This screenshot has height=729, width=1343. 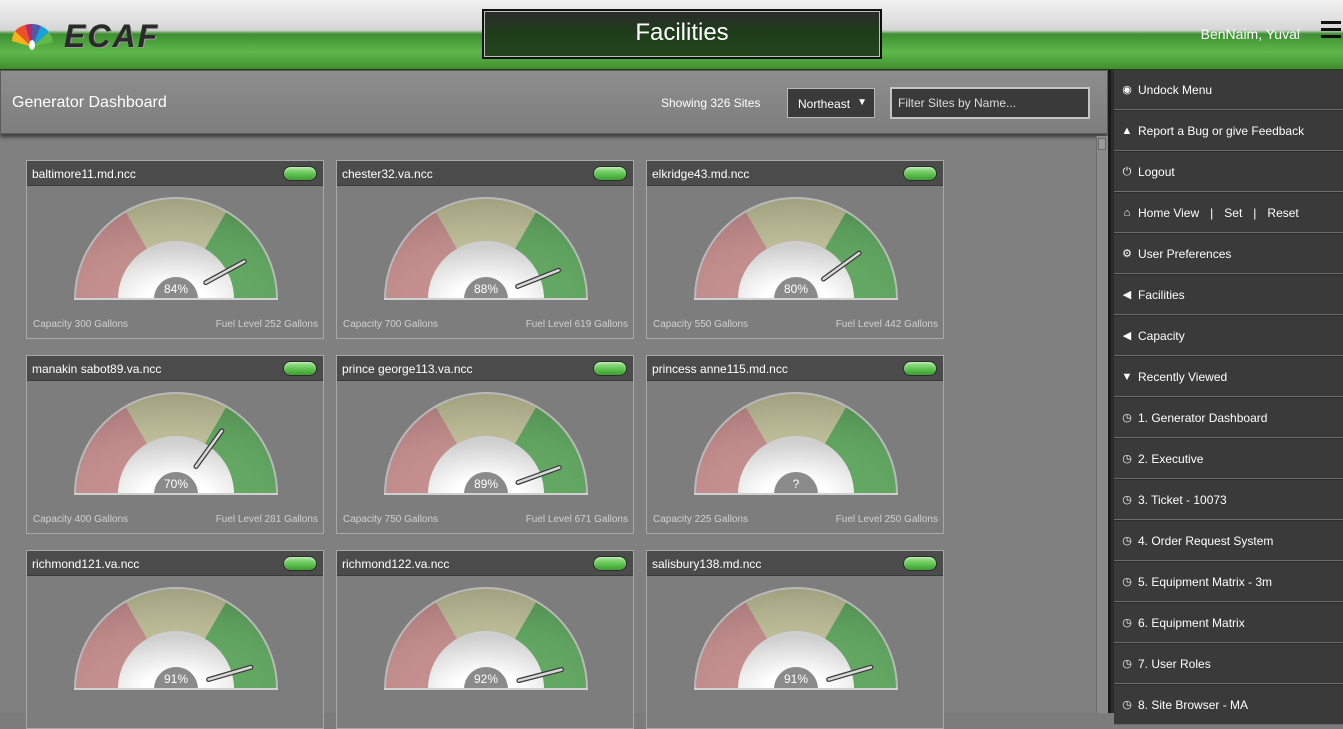 What do you see at coordinates (395, 564) in the screenshot?
I see `site-name: richmond122.va.ncc` at bounding box center [395, 564].